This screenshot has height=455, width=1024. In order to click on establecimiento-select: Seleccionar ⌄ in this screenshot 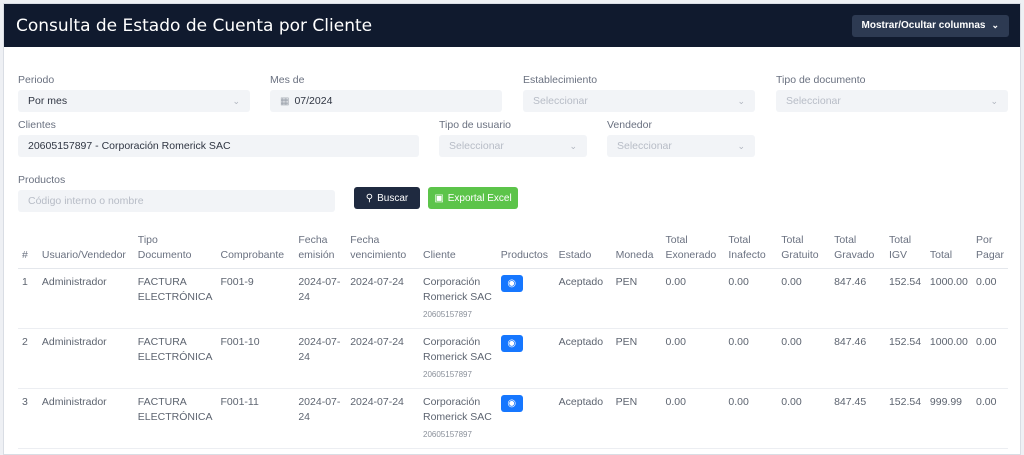, I will do `click(639, 101)`.